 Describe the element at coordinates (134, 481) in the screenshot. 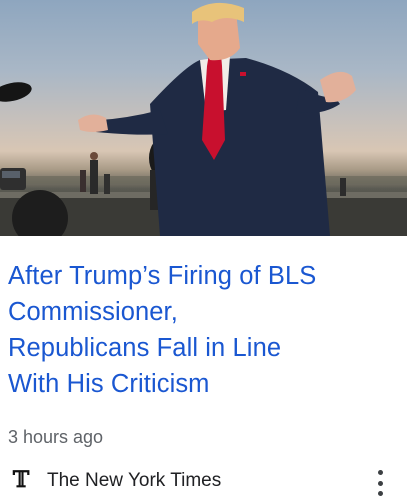

I see `source-name: The New York Times` at that location.